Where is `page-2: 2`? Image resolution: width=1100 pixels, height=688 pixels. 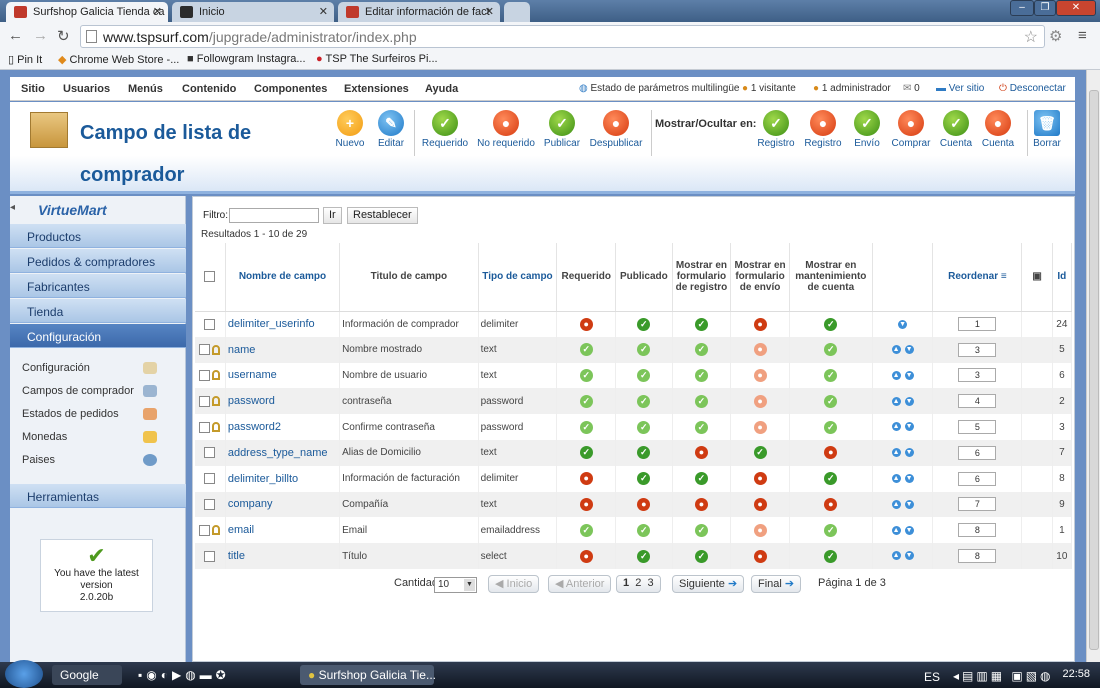
page-2: 2 is located at coordinates (638, 583).